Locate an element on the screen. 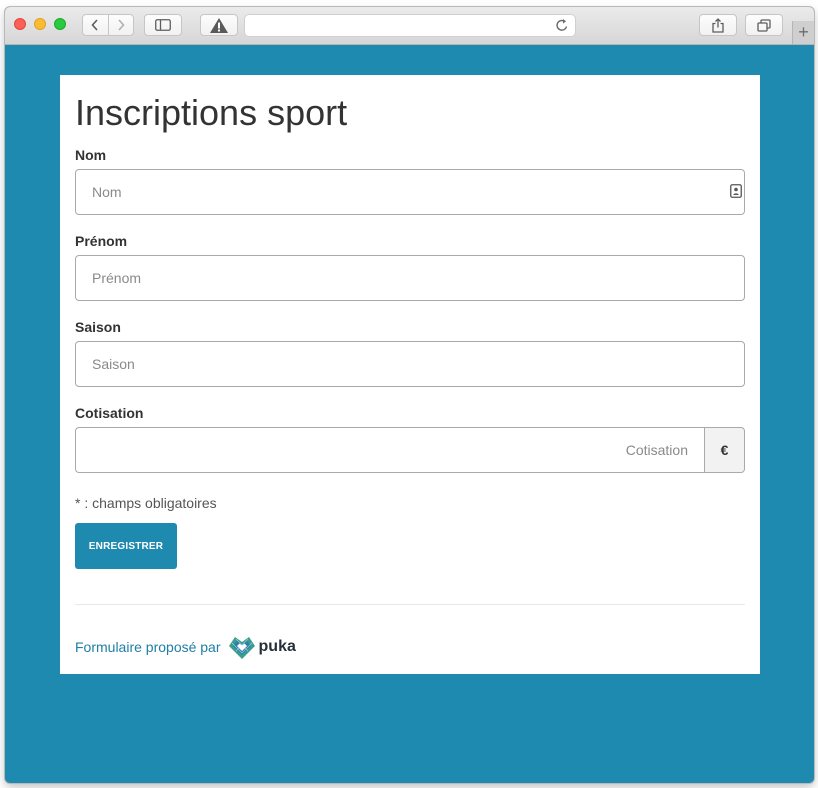  forward-icon is located at coordinates (121, 25).